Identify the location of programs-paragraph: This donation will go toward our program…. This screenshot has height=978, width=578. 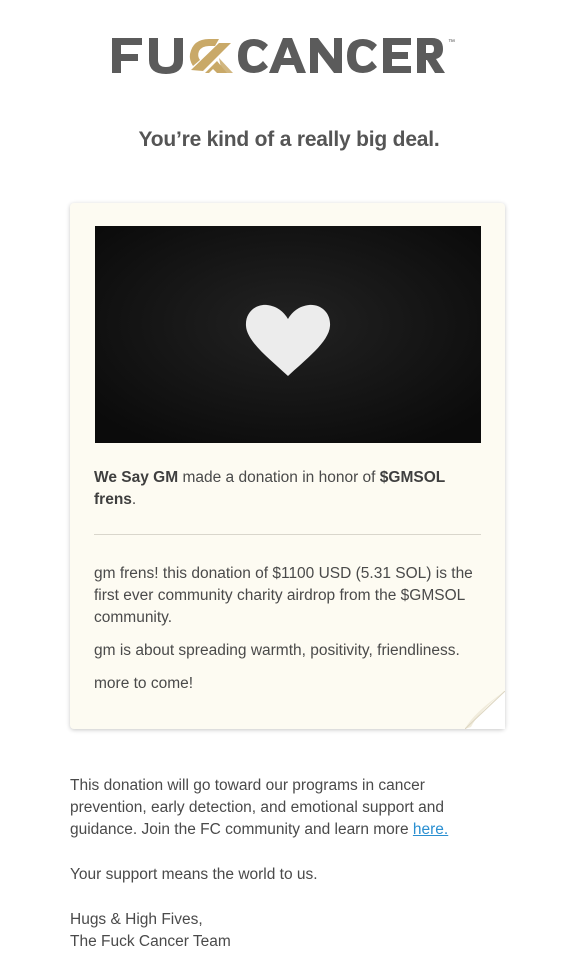
(280, 808).